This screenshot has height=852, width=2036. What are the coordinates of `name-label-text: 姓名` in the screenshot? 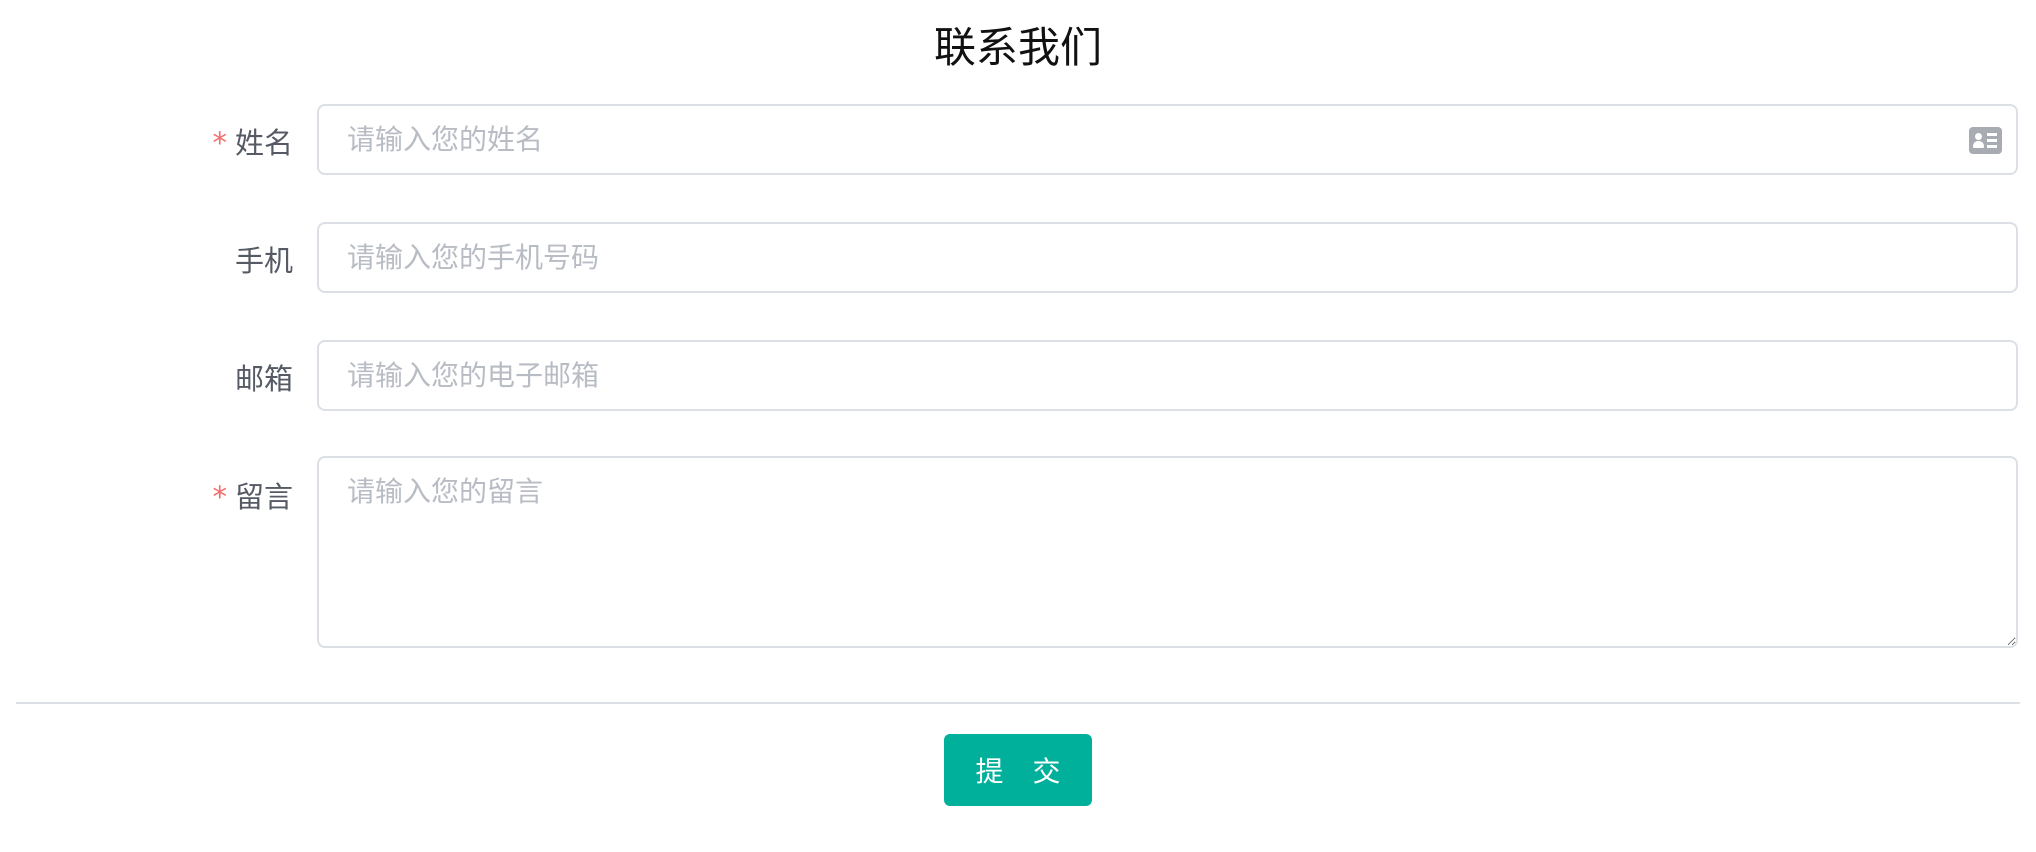 It's located at (263, 143).